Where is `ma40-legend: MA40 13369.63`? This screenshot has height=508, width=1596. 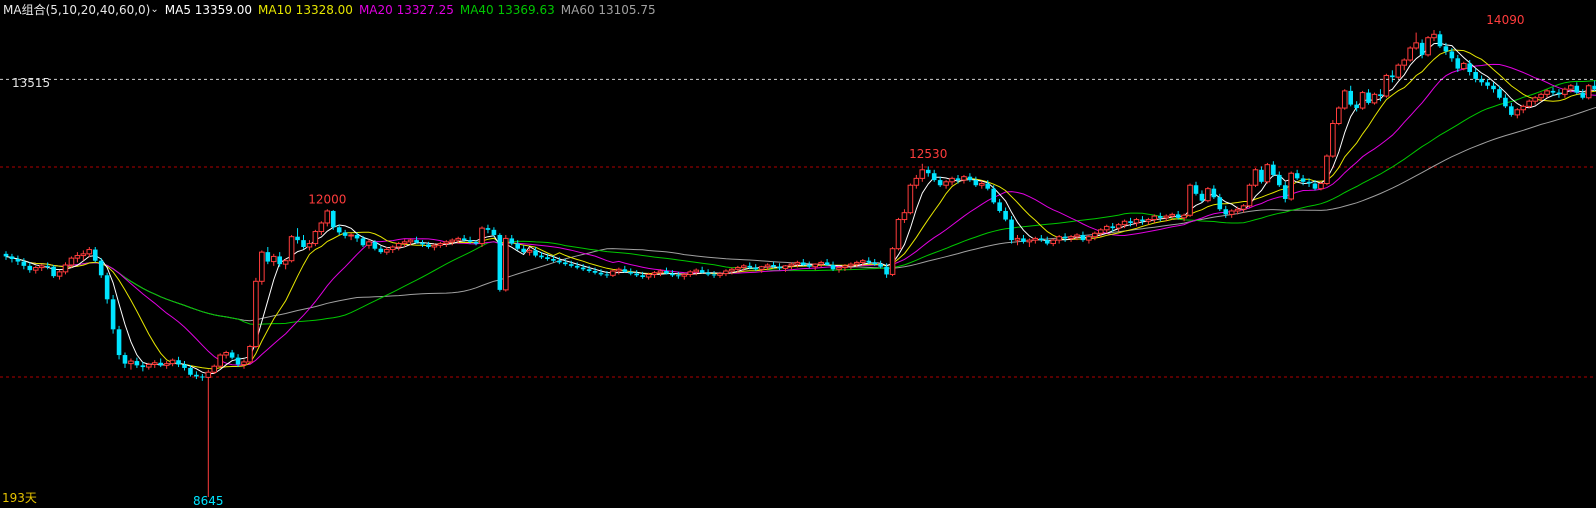
ma40-legend: MA40 13369.63 is located at coordinates (507, 10).